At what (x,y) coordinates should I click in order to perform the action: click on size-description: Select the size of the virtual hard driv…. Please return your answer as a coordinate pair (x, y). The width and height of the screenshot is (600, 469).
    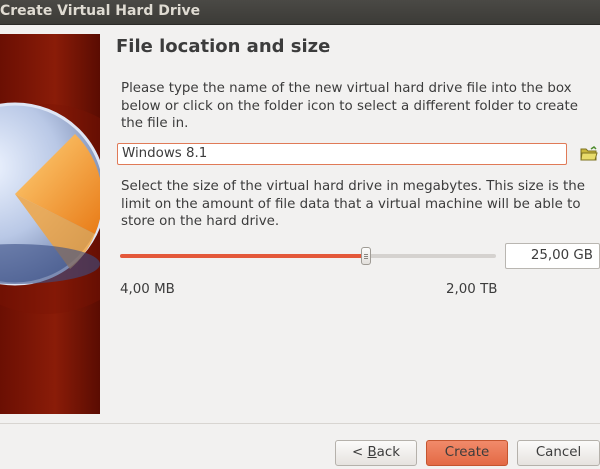
    Looking at the image, I should click on (353, 204).